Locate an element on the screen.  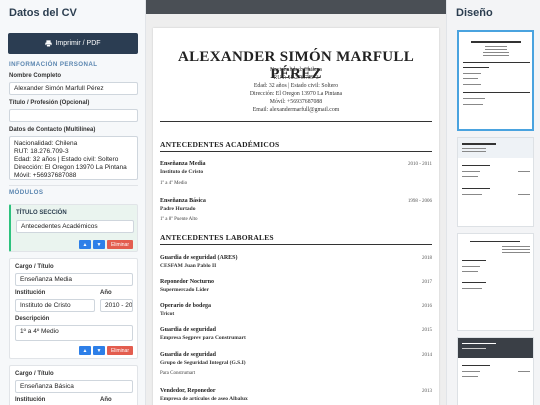
section-title-label: TÍTULO SECCIÓN is located at coordinates (41, 213).